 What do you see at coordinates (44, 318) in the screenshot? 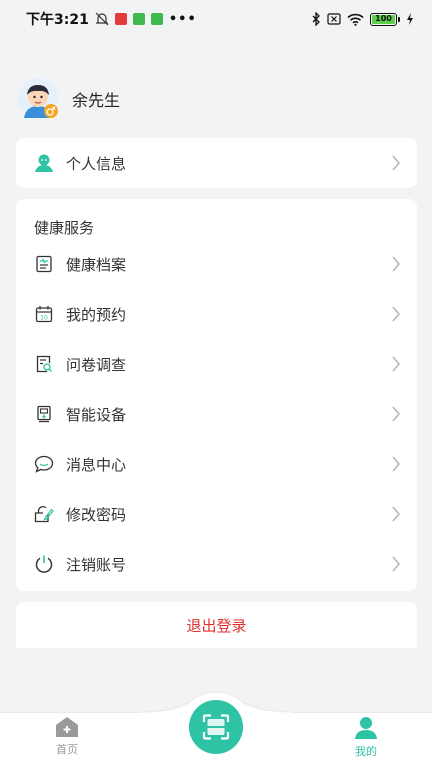
I see `svg-text: 10` at bounding box center [44, 318].